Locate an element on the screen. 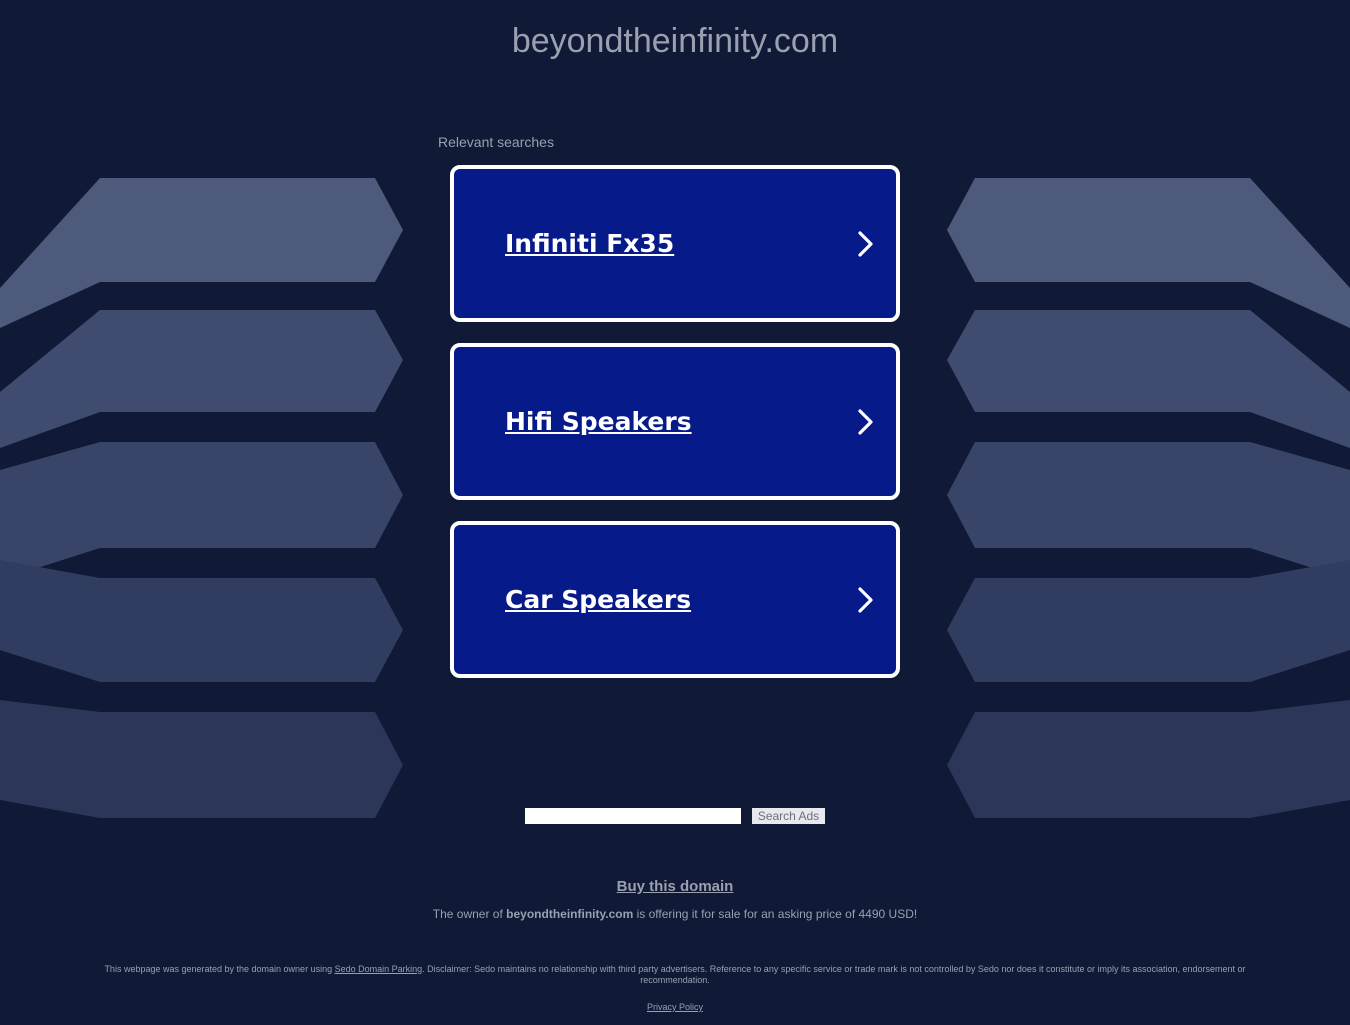 The height and width of the screenshot is (1025, 1350). buy-domain-section: Buy this domain is located at coordinates (675, 886).